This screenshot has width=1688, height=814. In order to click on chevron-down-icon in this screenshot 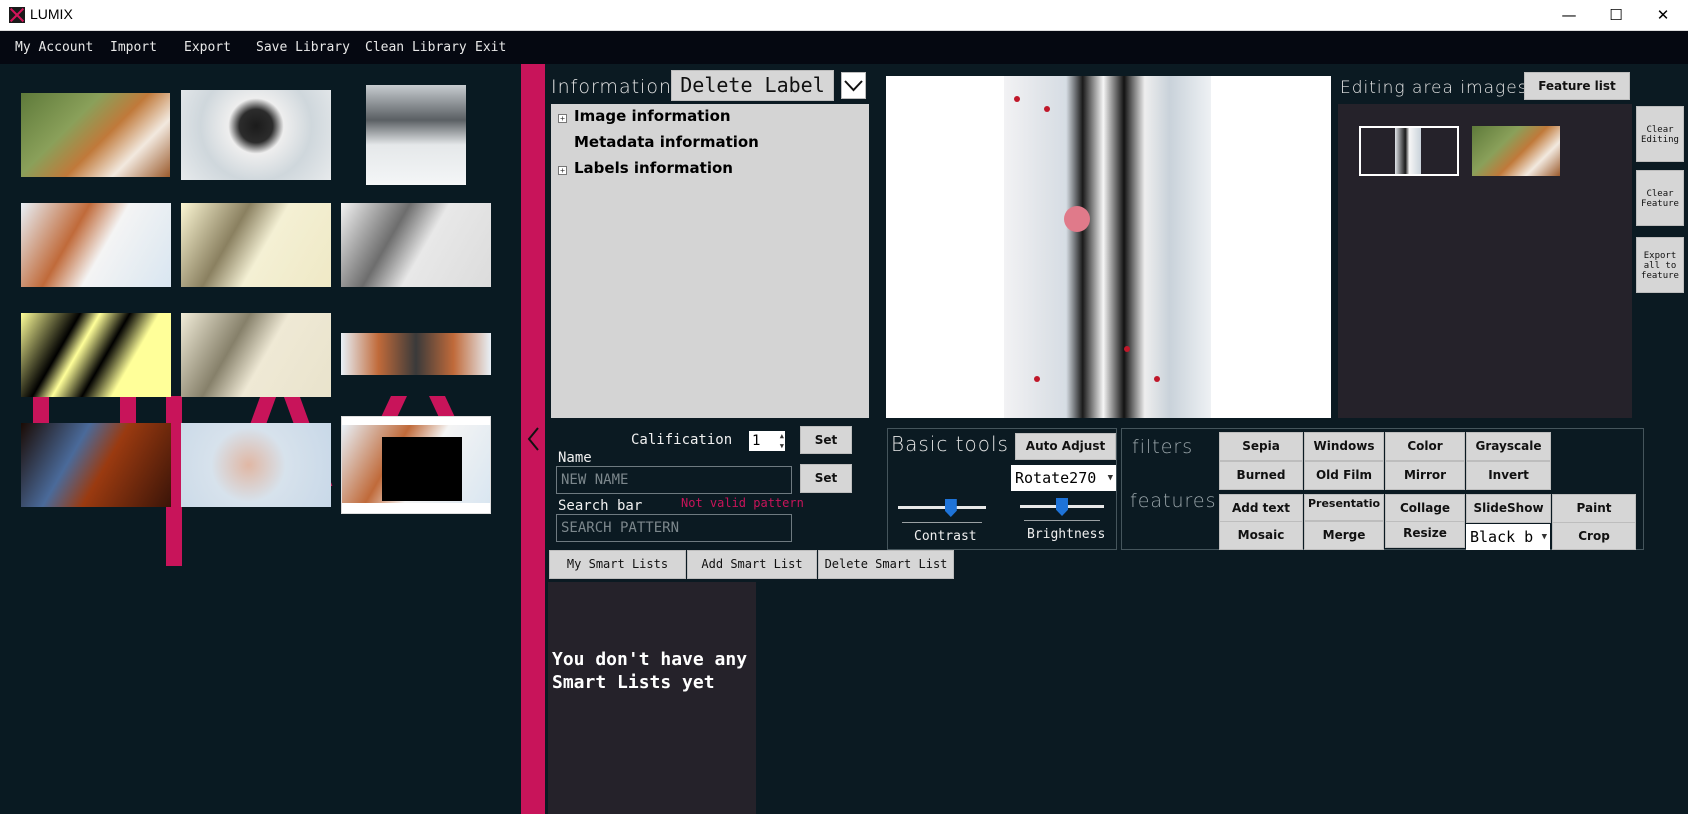, I will do `click(853, 86)`.